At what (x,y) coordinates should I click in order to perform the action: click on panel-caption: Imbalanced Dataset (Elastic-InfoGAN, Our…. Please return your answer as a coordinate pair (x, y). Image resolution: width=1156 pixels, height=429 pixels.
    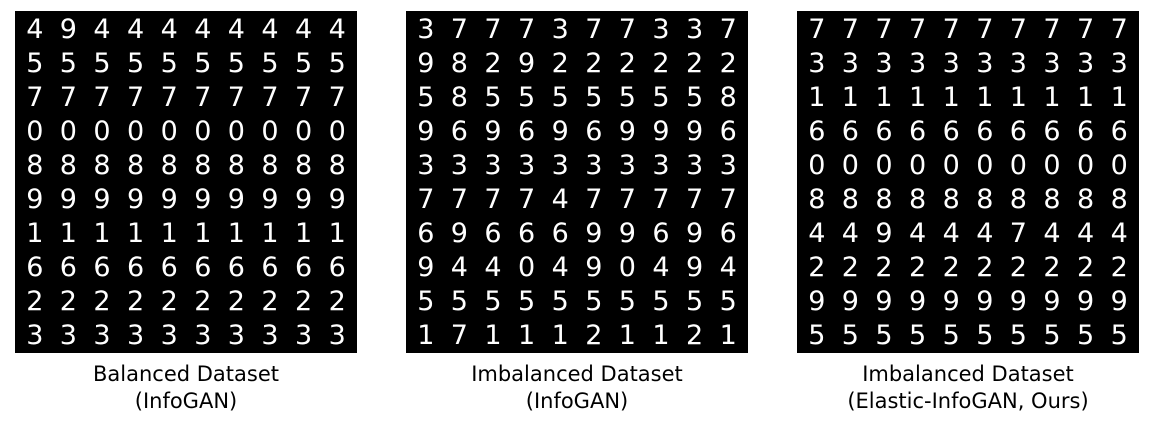
    Looking at the image, I should click on (968, 388).